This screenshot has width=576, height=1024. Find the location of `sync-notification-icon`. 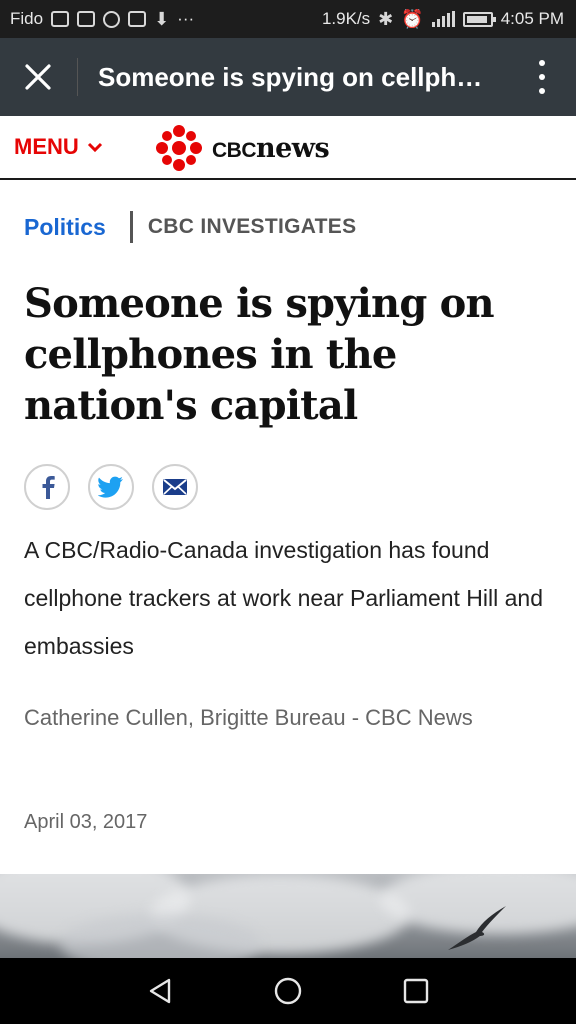

sync-notification-icon is located at coordinates (112, 19).